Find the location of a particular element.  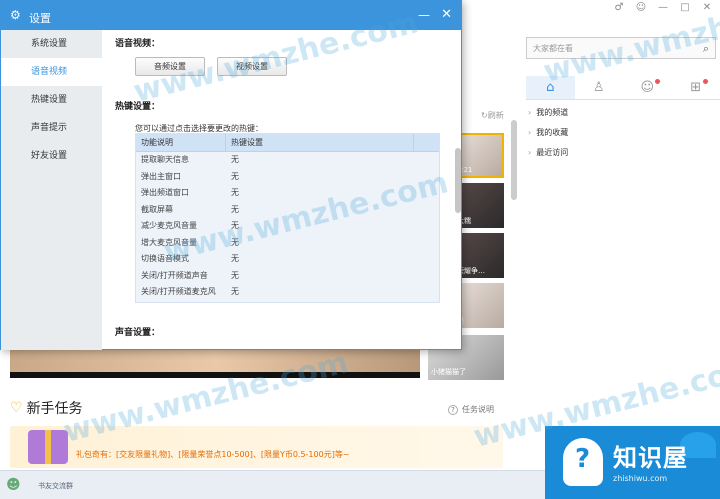

skin-icon: ♂ is located at coordinates (619, 7).